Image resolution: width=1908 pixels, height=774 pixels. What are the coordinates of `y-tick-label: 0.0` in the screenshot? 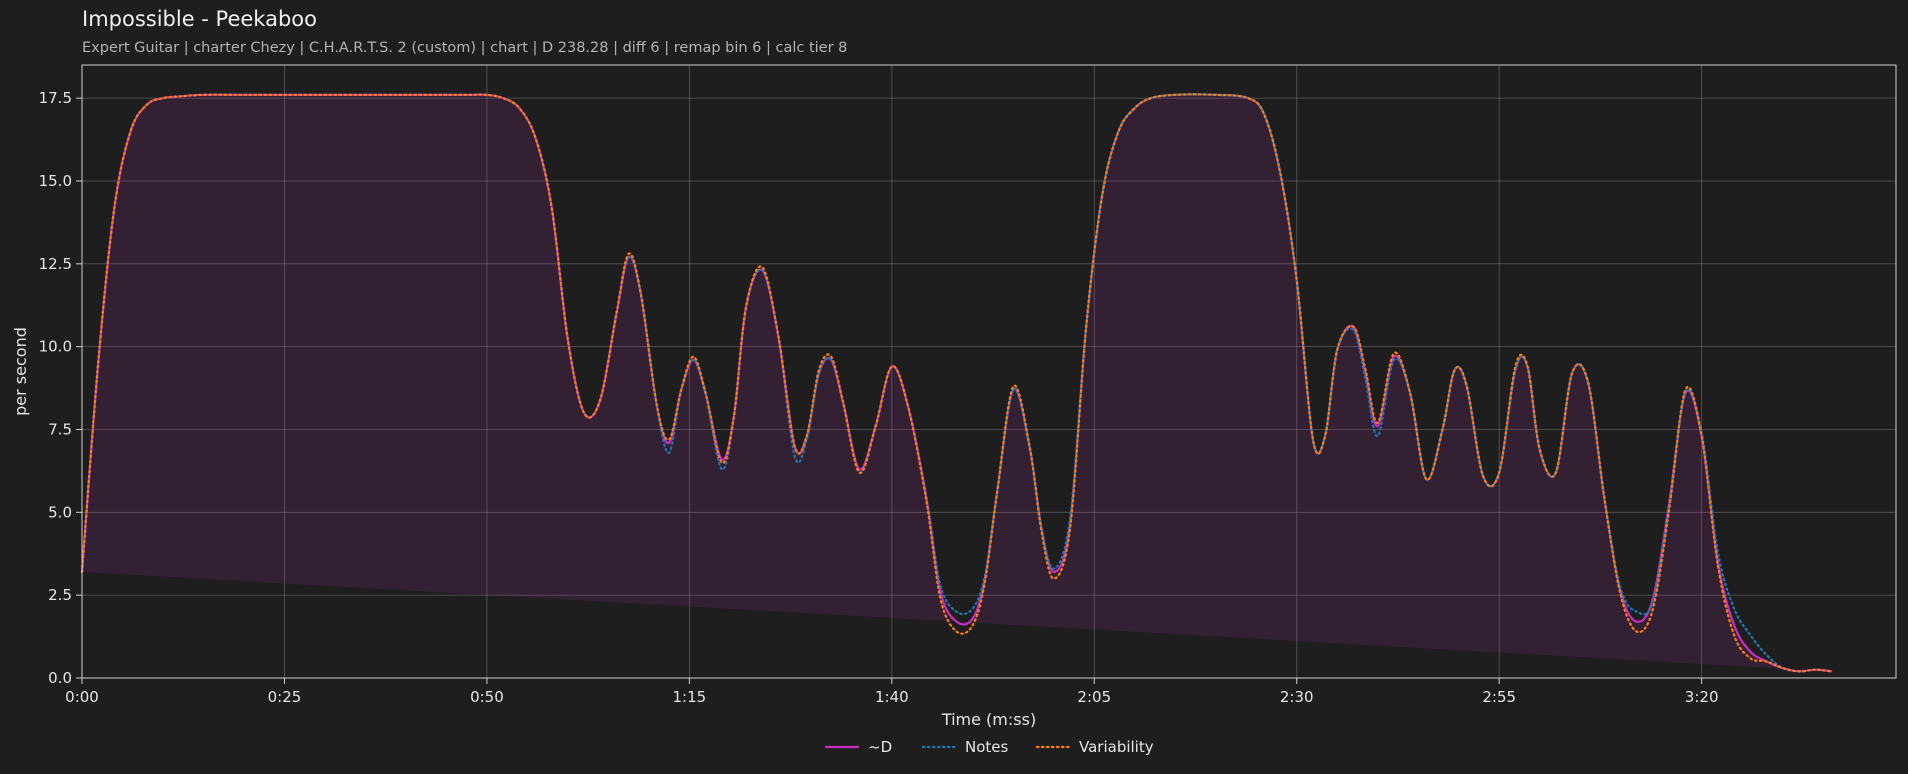 It's located at (60, 678).